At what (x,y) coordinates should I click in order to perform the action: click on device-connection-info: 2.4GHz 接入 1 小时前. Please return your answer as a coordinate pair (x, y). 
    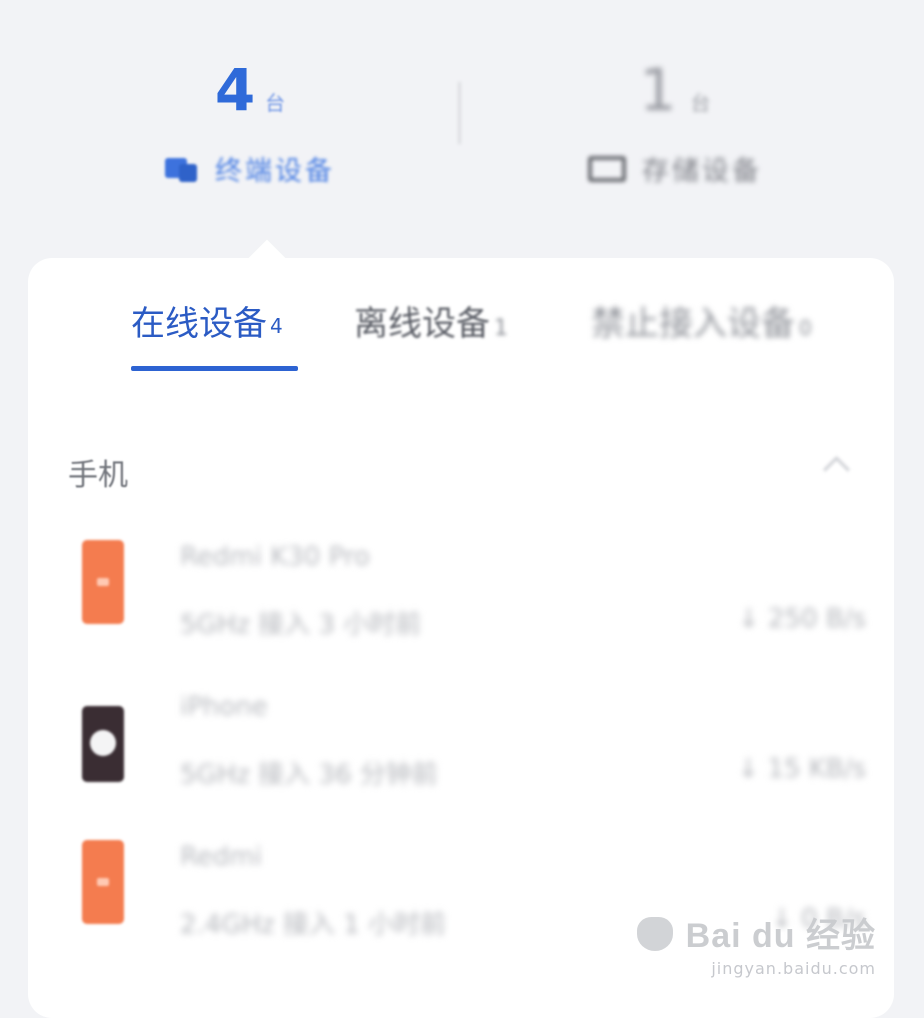
    Looking at the image, I should click on (313, 925).